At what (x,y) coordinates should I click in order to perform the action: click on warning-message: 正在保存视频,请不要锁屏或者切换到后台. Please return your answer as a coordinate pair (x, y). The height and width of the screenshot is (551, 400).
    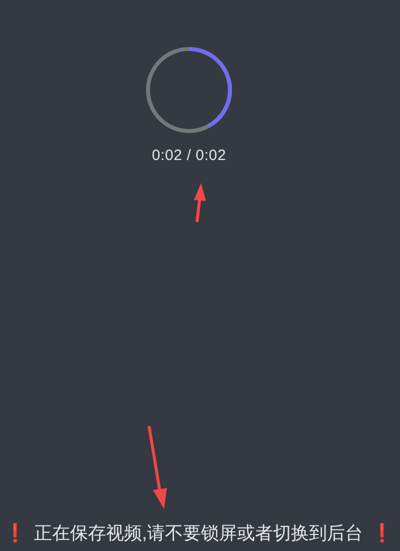
    Looking at the image, I should click on (199, 533).